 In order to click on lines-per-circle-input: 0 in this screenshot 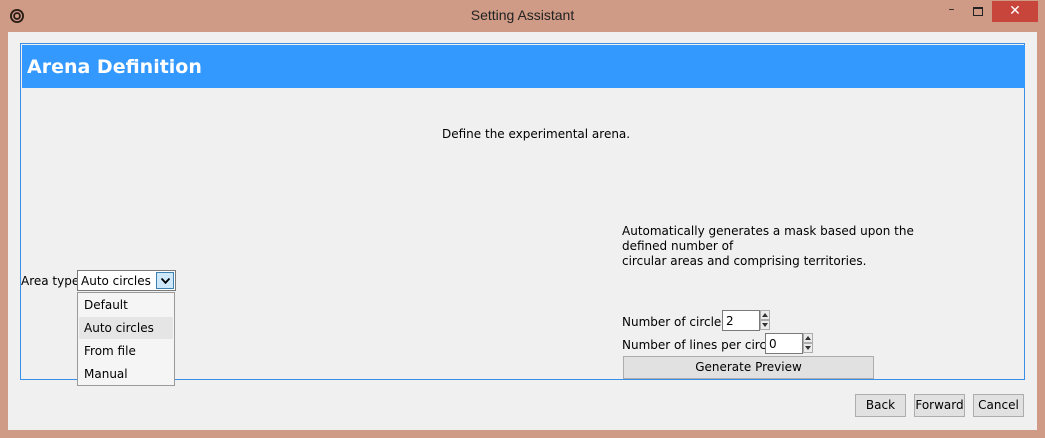, I will do `click(784, 343)`.